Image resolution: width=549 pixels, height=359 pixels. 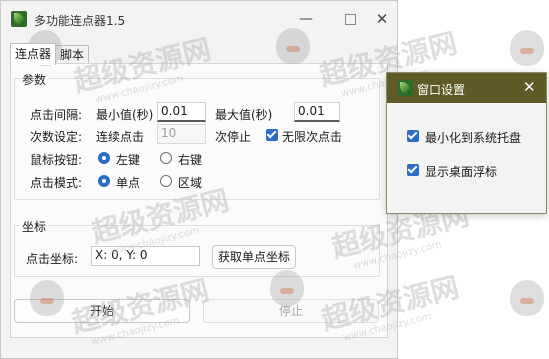 I want to click on left-button-radio, so click(x=104, y=158).